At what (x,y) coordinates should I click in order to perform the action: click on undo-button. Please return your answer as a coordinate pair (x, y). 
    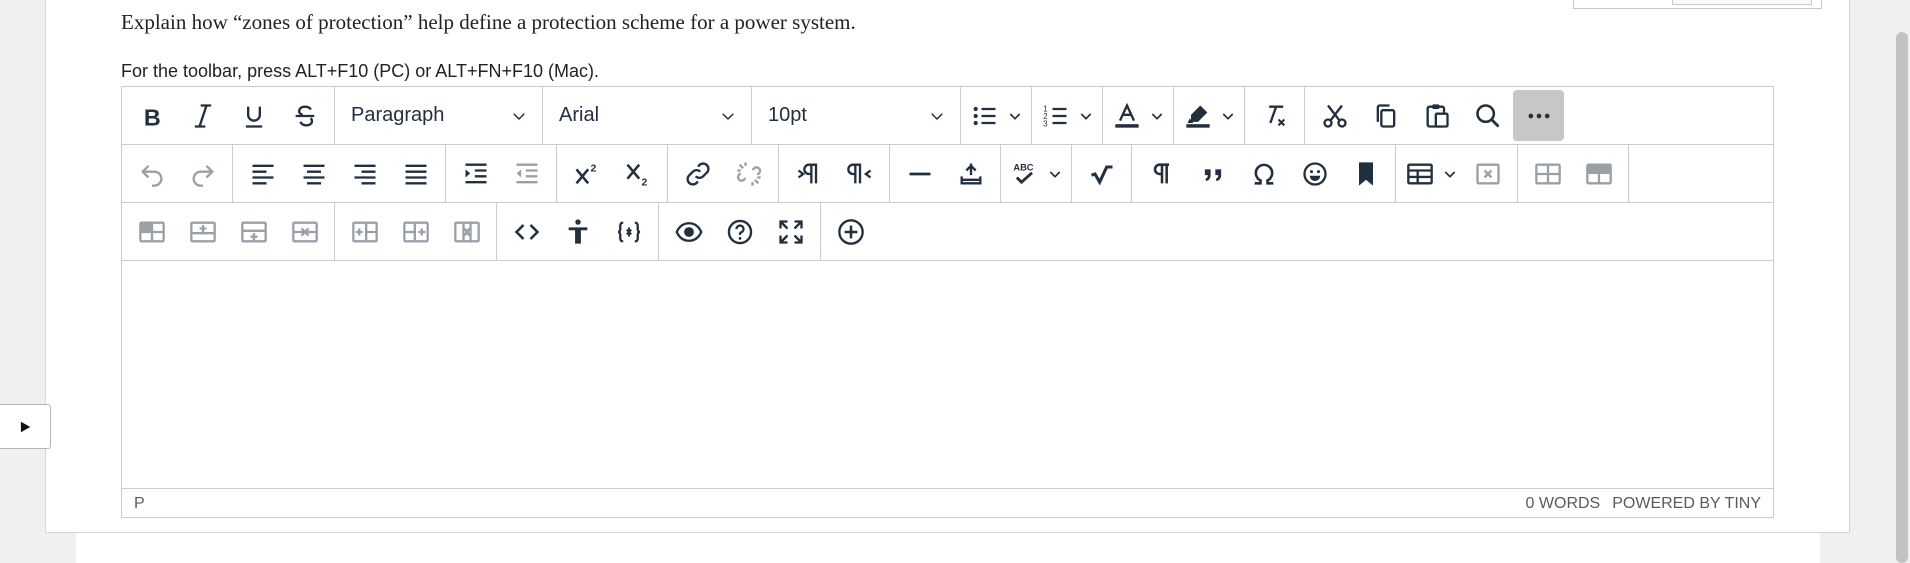
    Looking at the image, I should click on (151, 173).